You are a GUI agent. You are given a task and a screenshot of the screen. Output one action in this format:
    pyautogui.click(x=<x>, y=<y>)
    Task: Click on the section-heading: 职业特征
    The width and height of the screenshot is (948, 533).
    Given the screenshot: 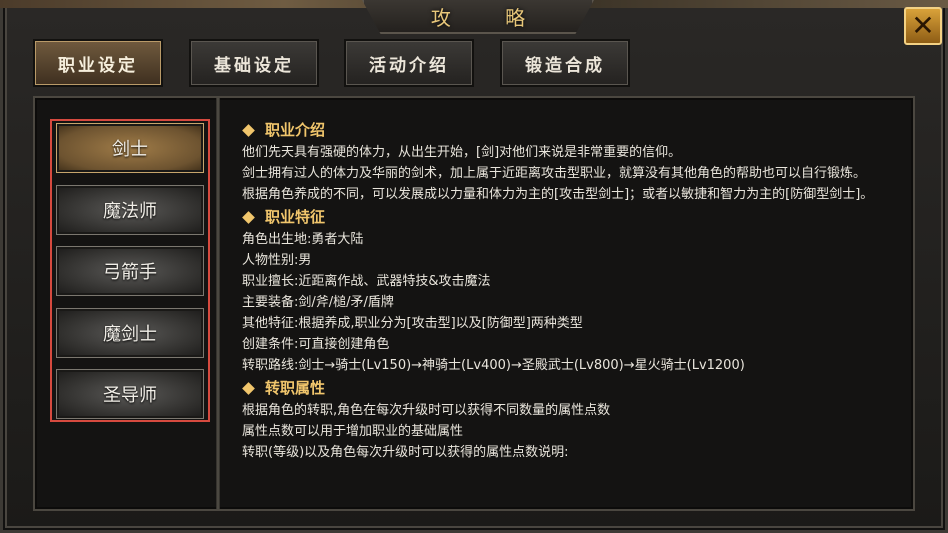 What is the action you would take?
    pyautogui.click(x=572, y=217)
    